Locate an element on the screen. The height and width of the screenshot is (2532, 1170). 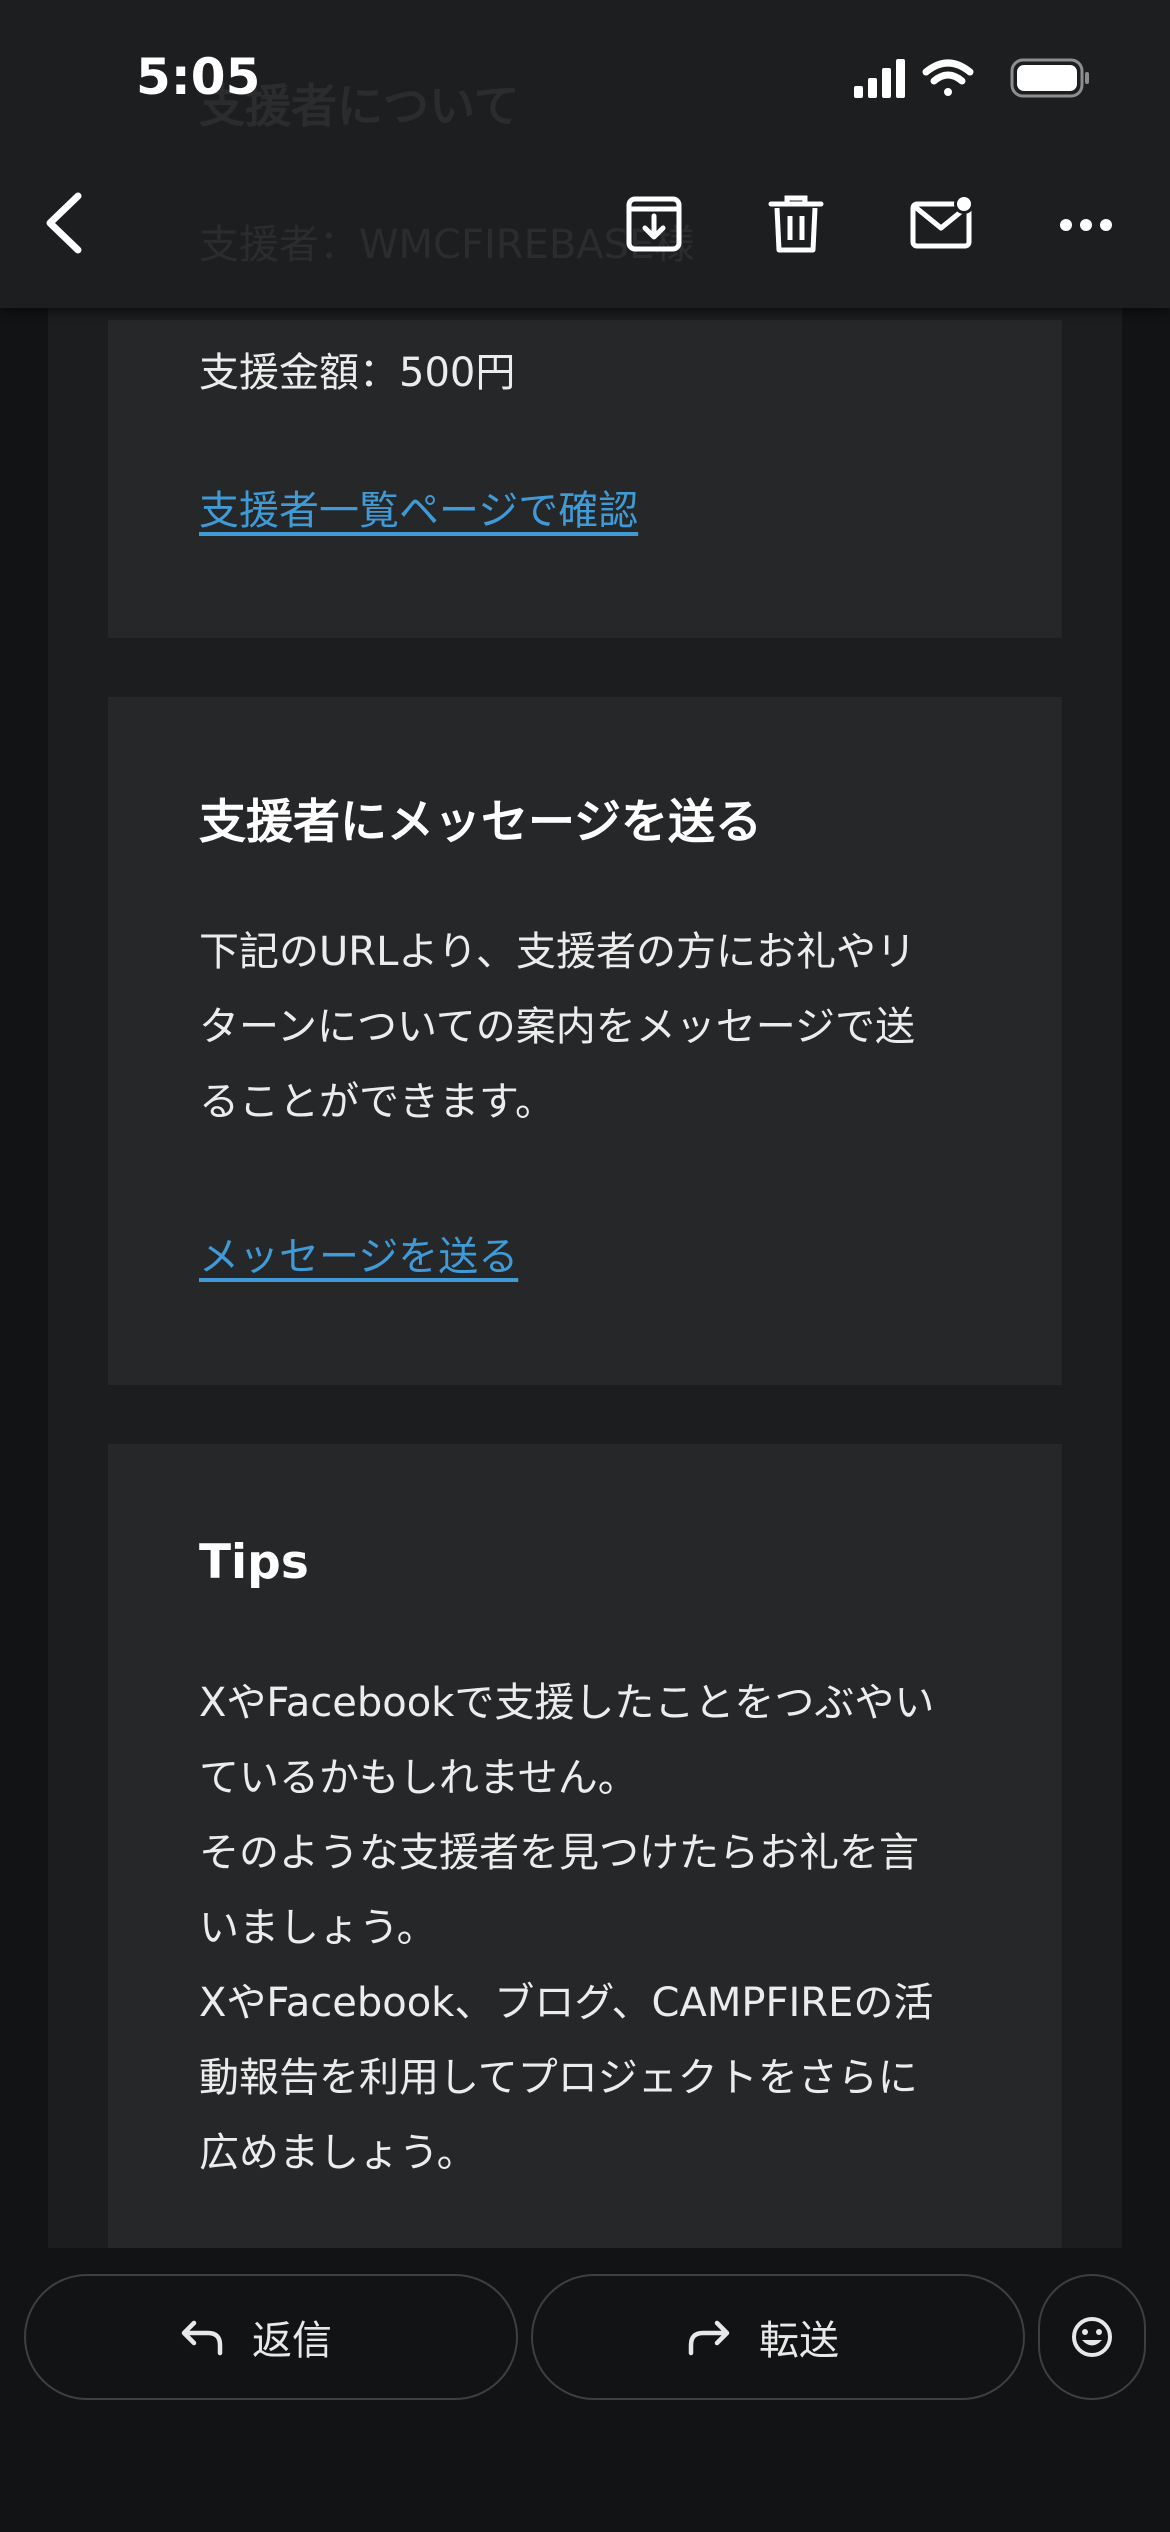
more-horizontal-icon is located at coordinates (1086, 225).